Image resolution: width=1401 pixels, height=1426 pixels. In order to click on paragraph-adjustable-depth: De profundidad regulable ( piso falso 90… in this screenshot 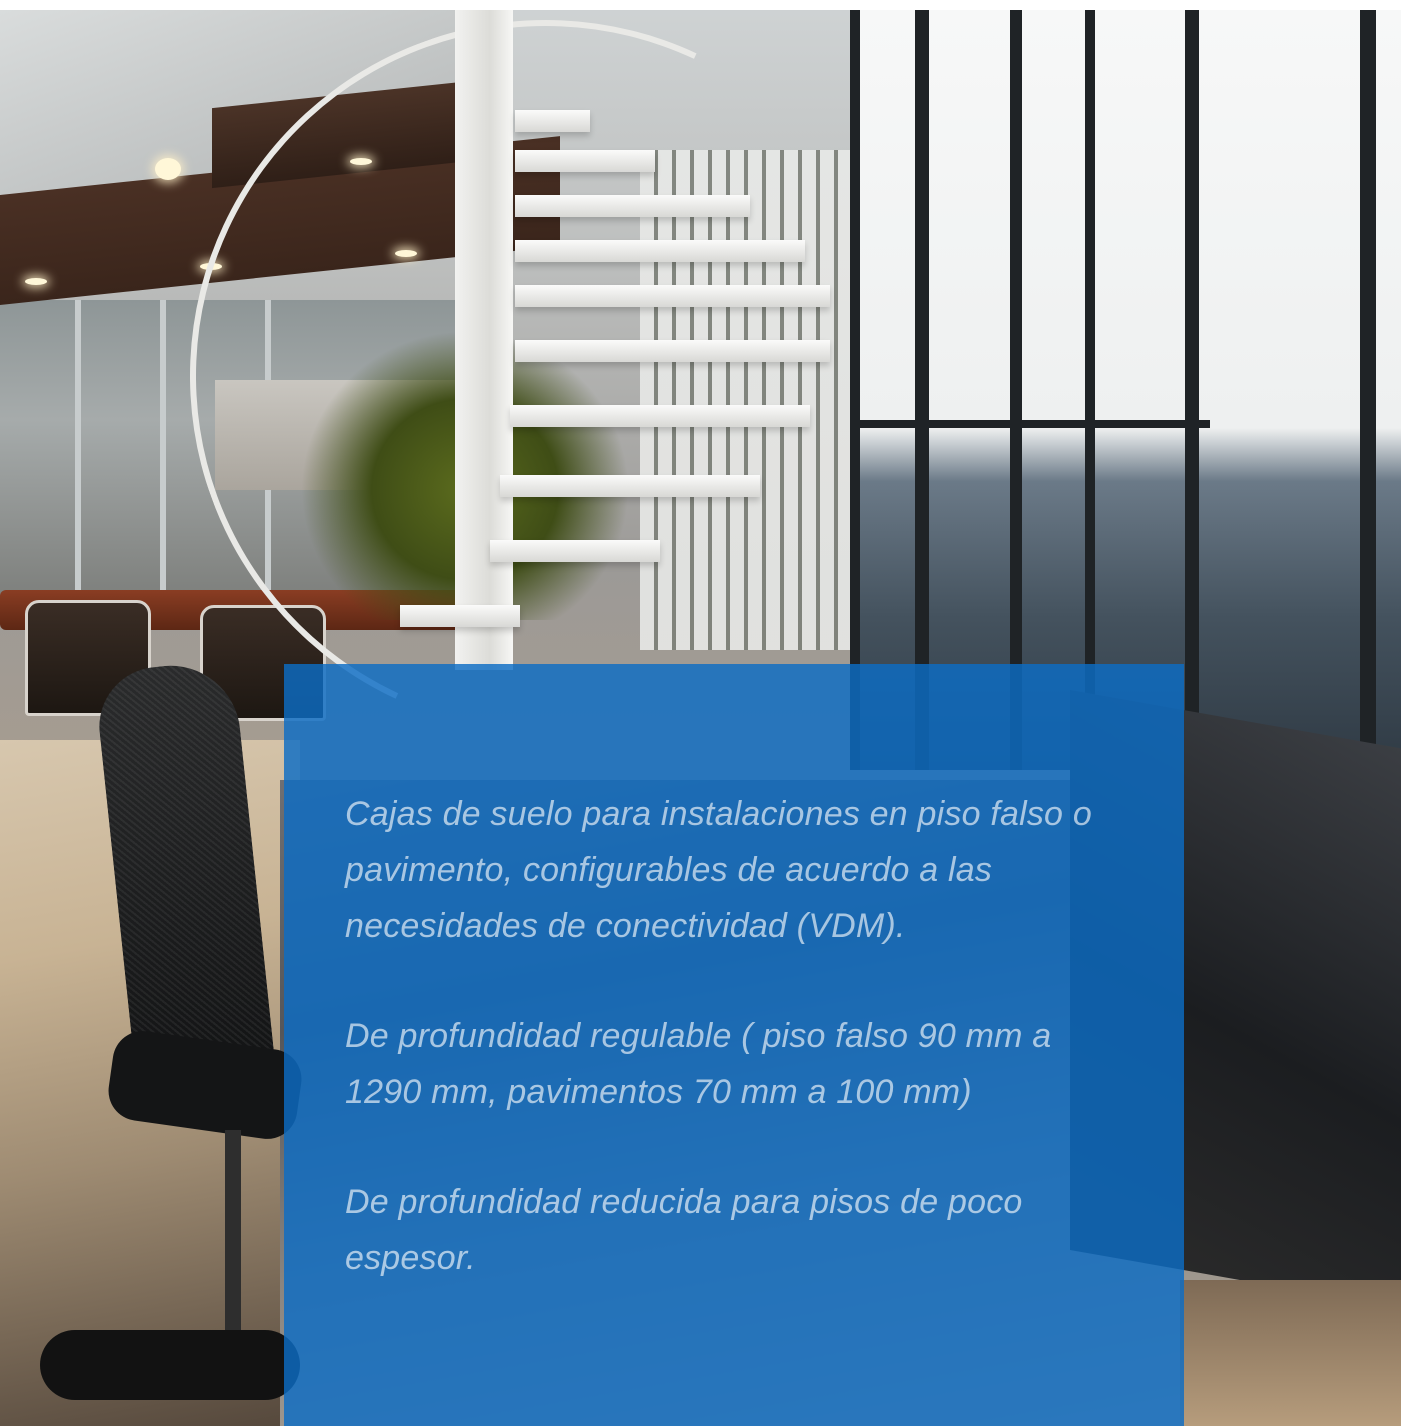, I will do `click(698, 1064)`.